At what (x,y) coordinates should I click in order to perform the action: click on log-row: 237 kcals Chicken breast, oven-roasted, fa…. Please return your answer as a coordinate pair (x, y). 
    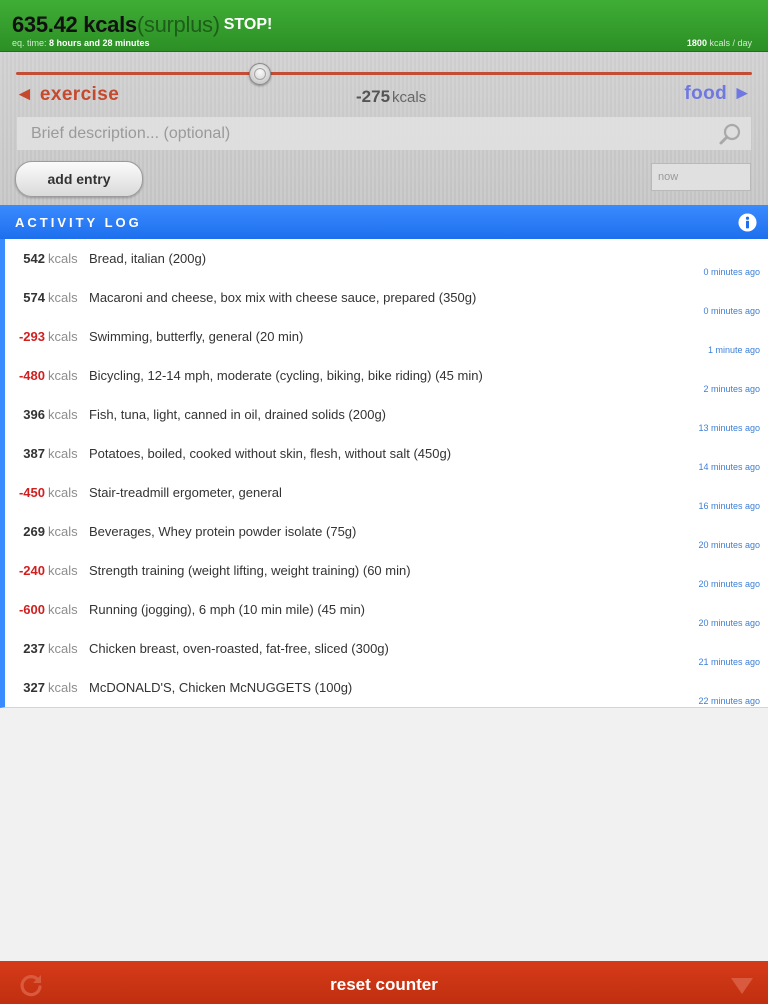
    Looking at the image, I should click on (386, 648).